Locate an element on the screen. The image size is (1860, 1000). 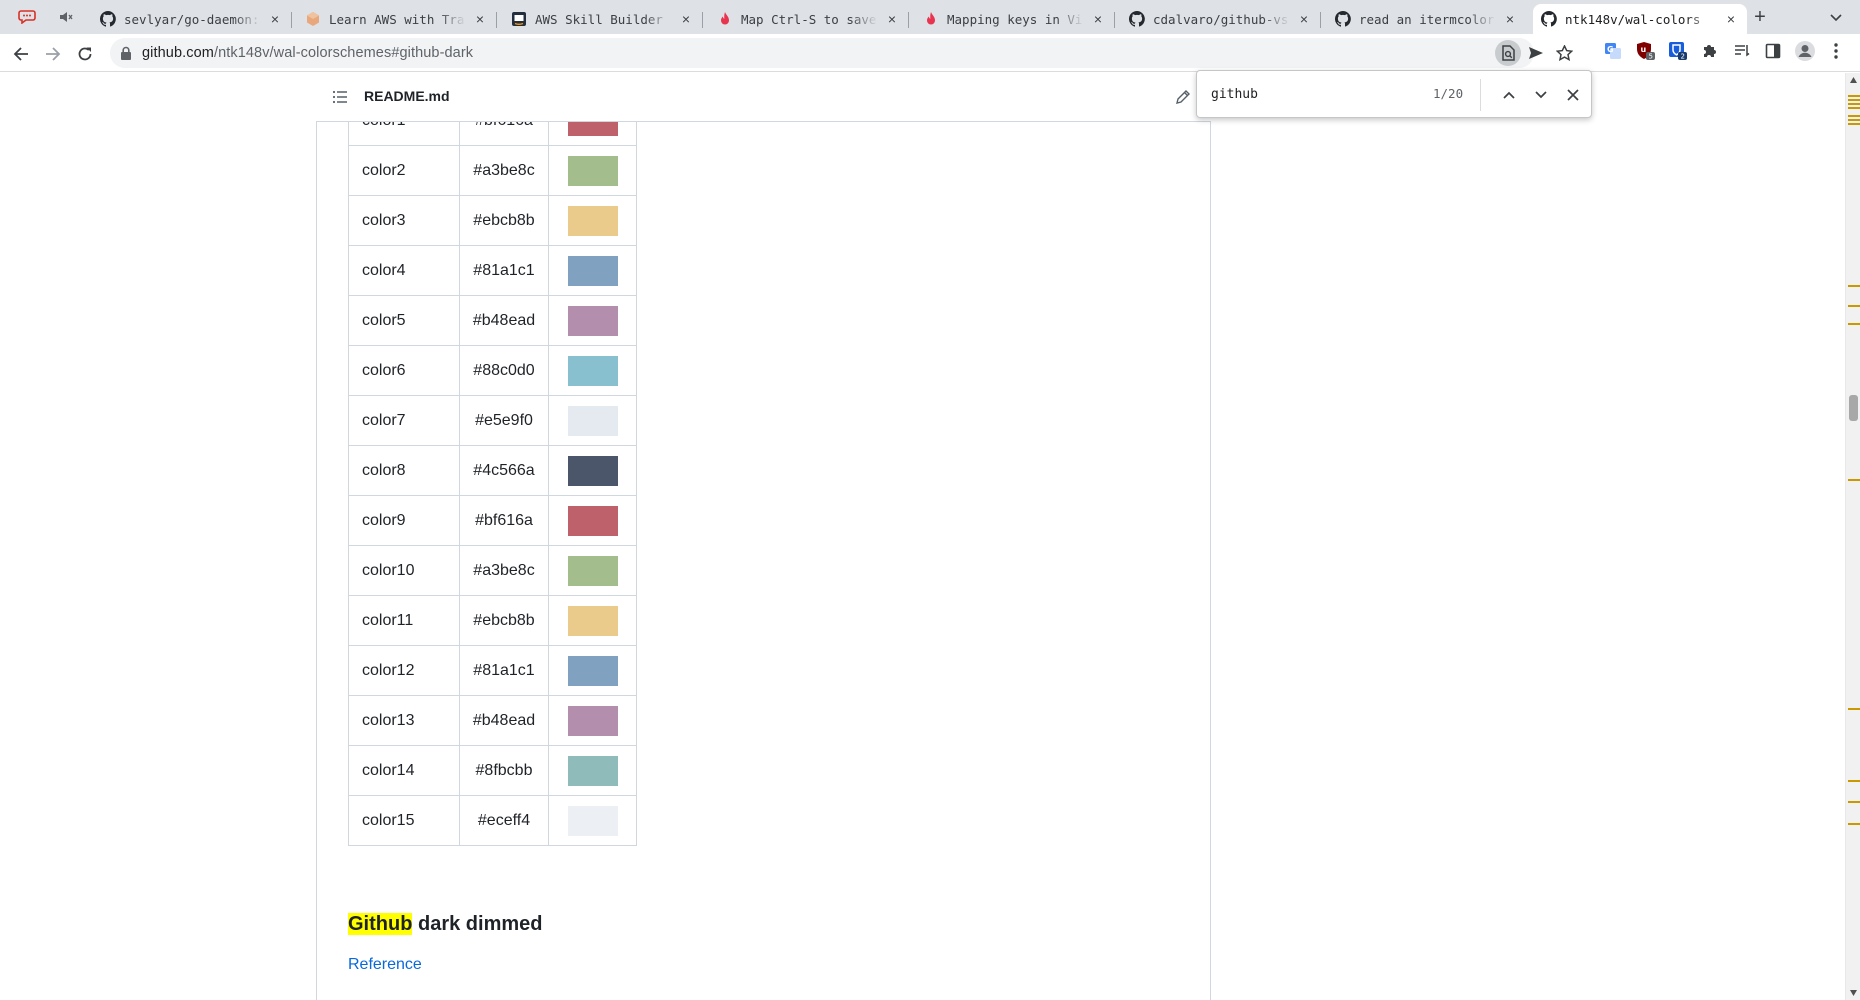
find-input is located at coordinates (1311, 94).